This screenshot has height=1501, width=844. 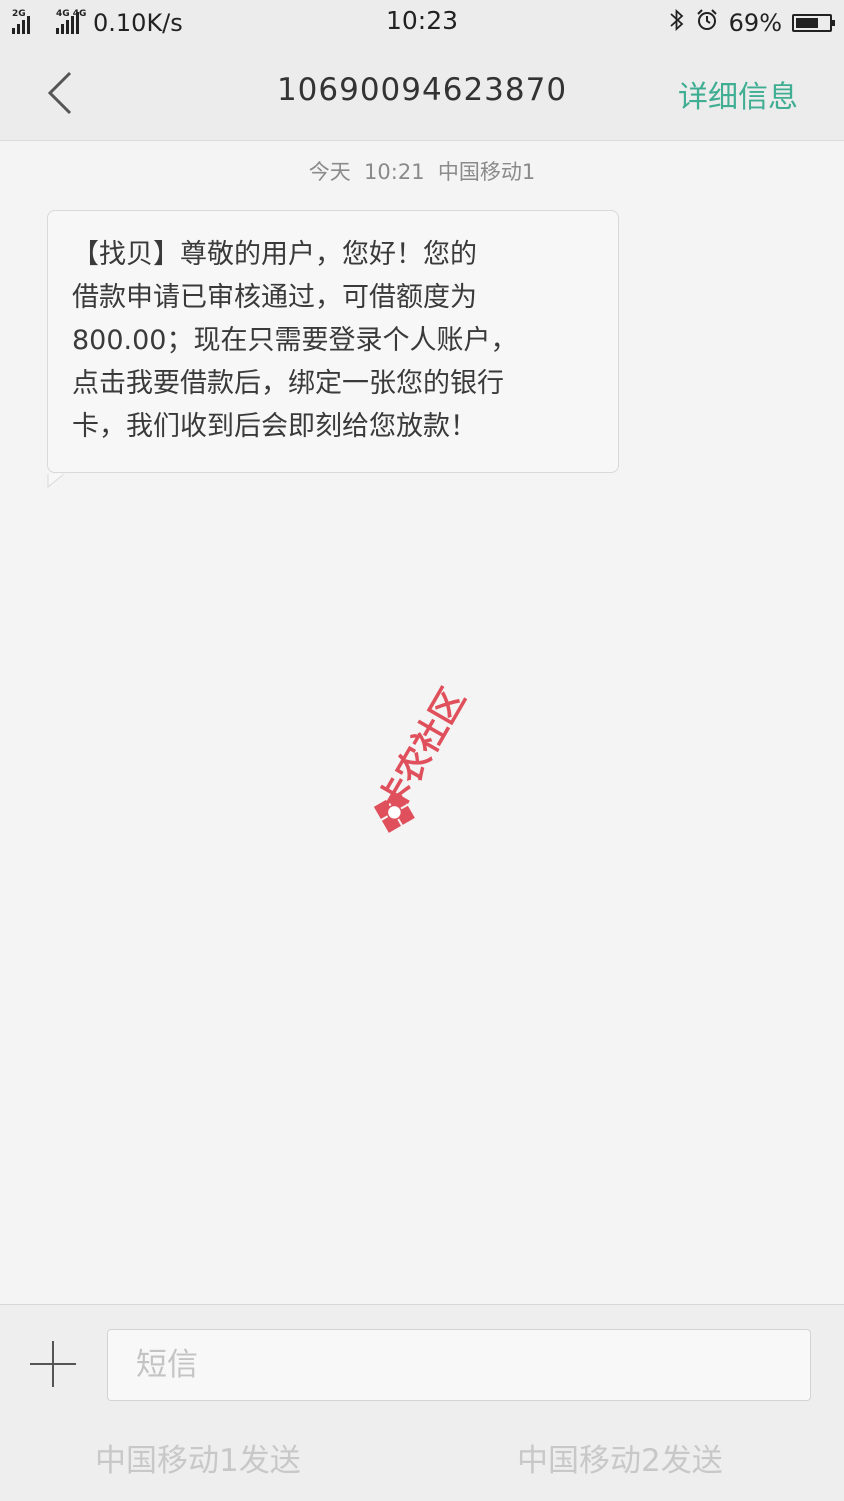 What do you see at coordinates (677, 23) in the screenshot?
I see `bluetooth-icon` at bounding box center [677, 23].